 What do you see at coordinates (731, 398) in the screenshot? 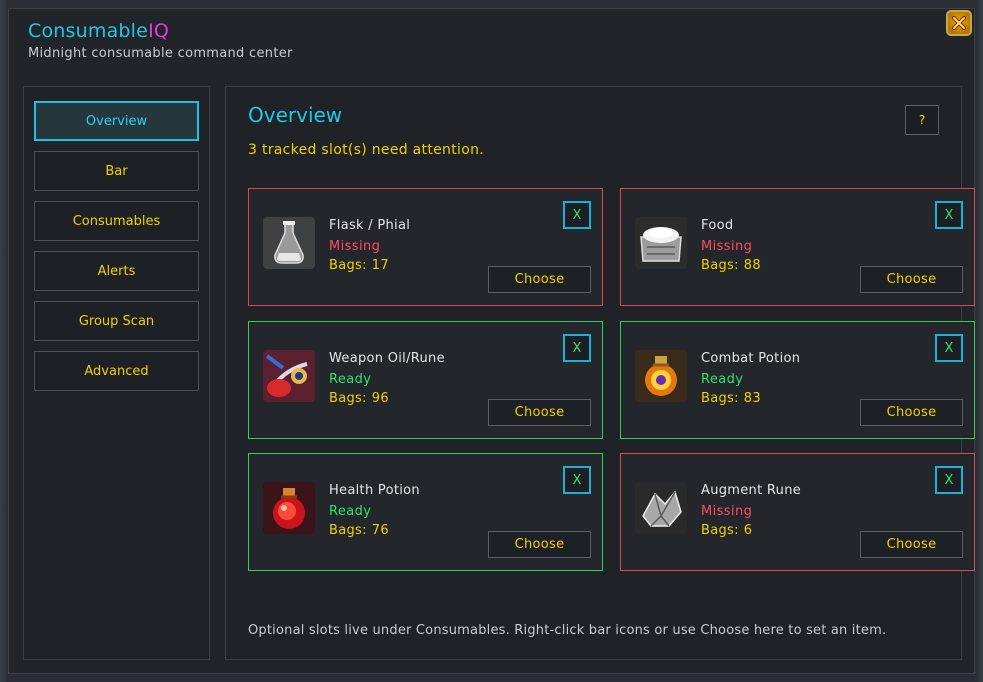
I see `slot-bag-count: Bags: 83` at bounding box center [731, 398].